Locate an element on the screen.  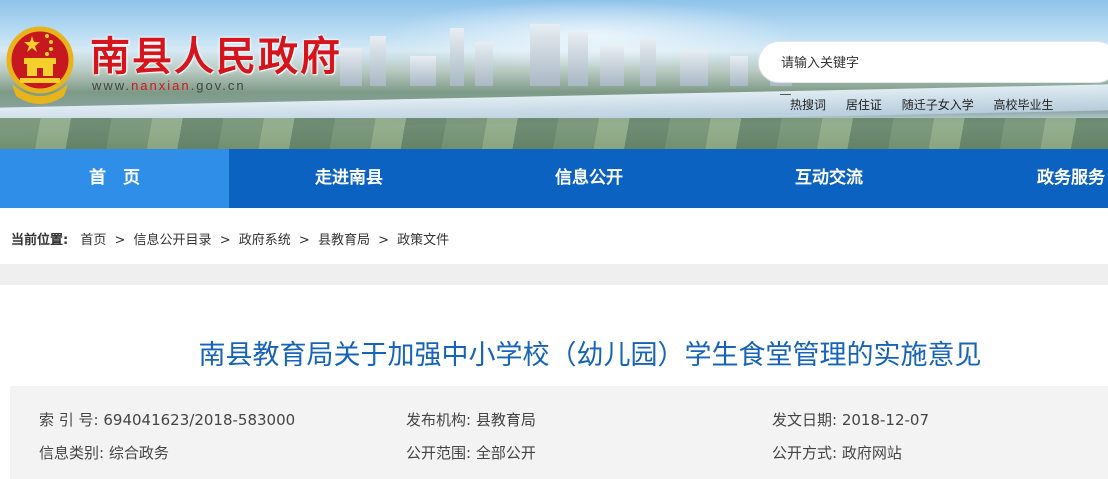
search-box is located at coordinates (933, 62).